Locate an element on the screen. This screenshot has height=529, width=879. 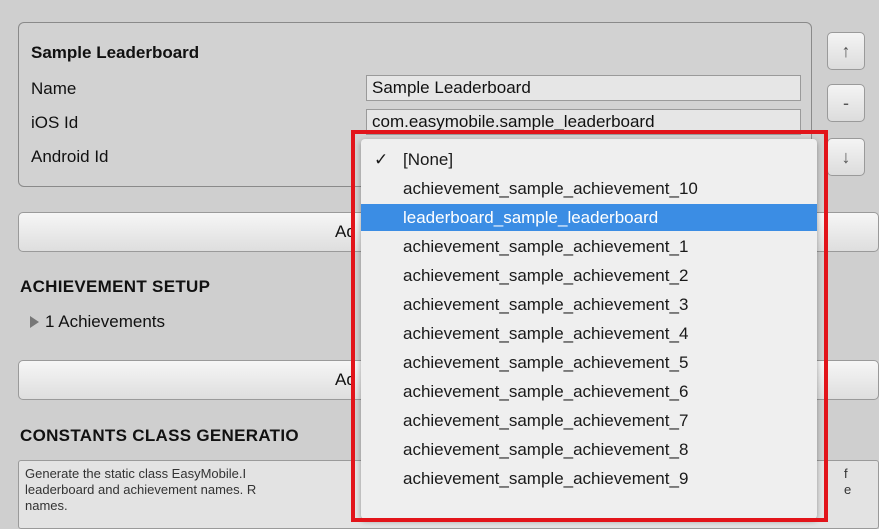
move-down-button: ↓ is located at coordinates (846, 157).